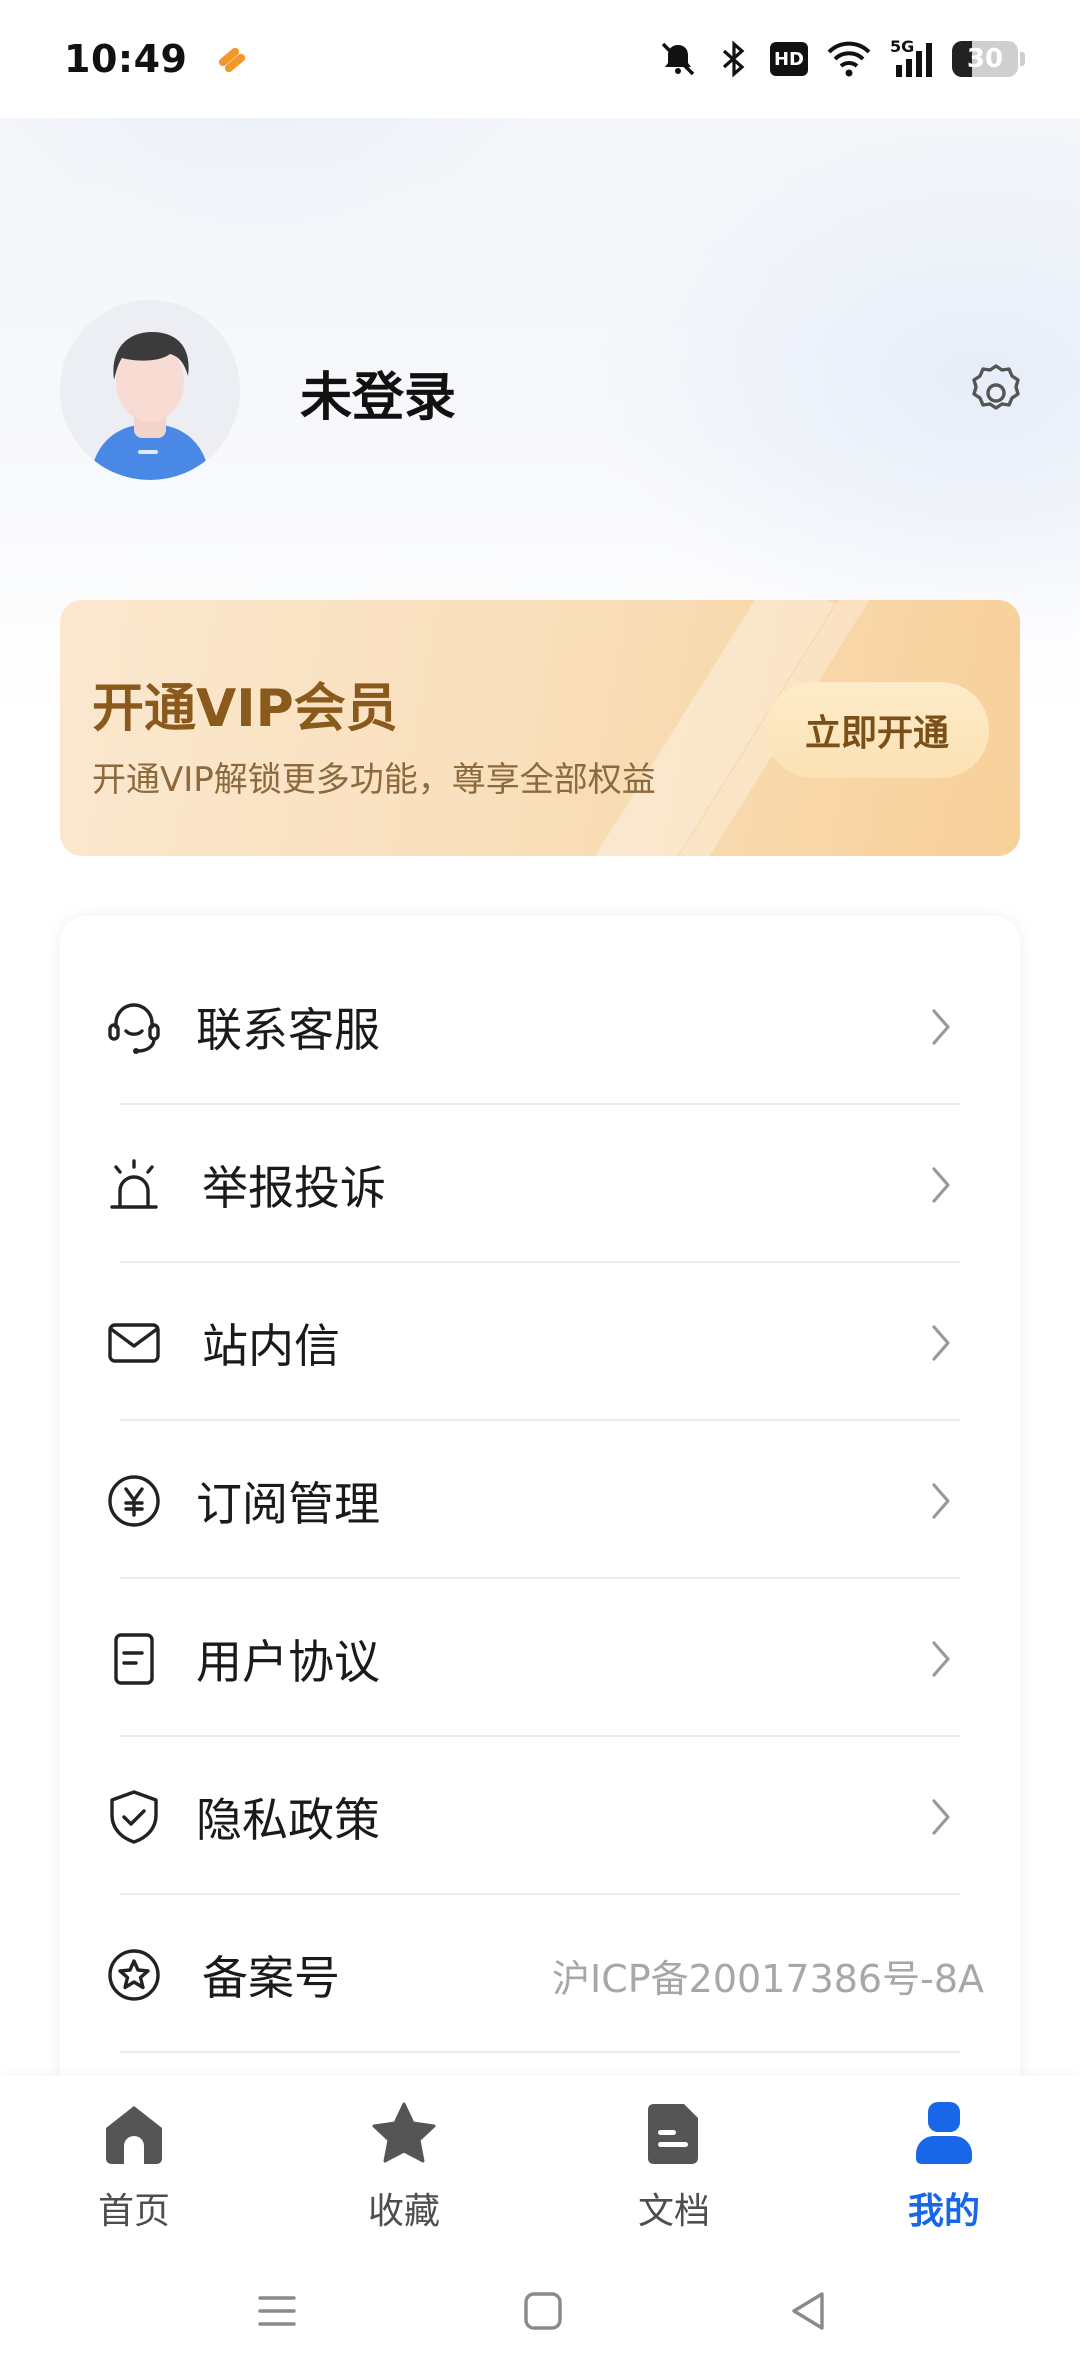  What do you see at coordinates (944, 2133) in the screenshot?
I see `user-icon` at bounding box center [944, 2133].